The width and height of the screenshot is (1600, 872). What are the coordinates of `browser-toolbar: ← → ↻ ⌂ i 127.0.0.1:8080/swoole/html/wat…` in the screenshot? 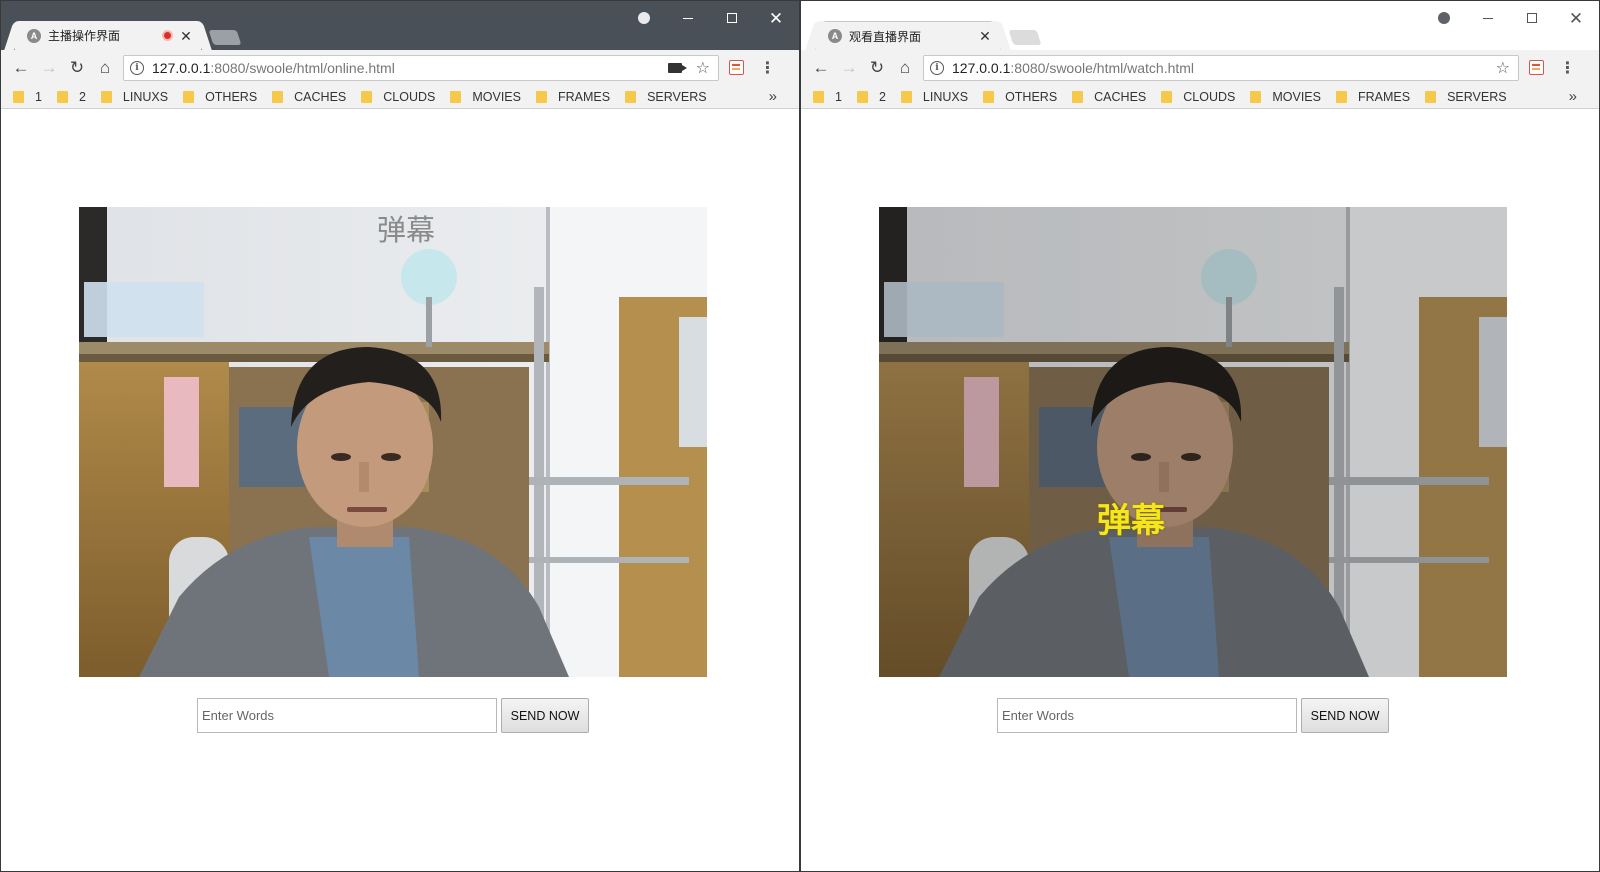 It's located at (1200, 67).